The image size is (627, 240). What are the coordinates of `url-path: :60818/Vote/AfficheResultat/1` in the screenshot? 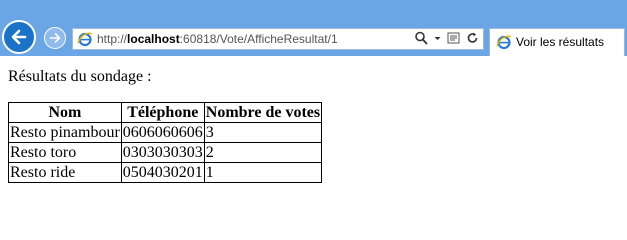 It's located at (258, 39).